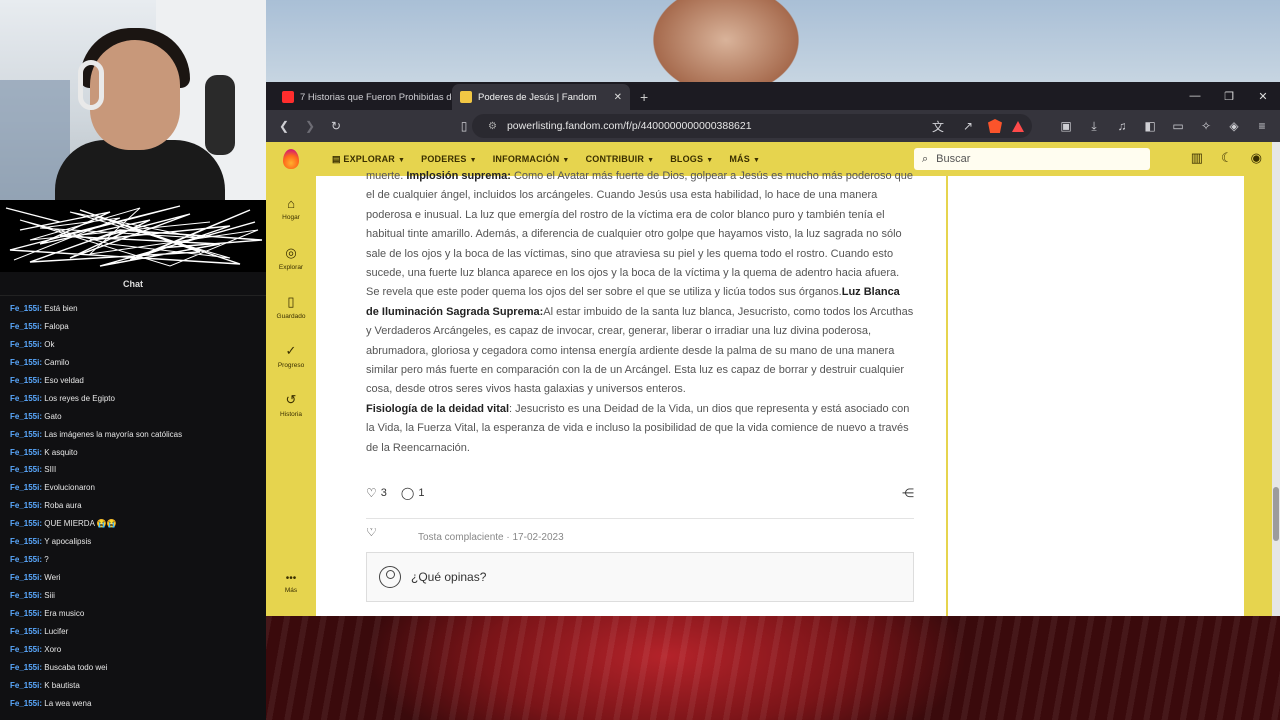  I want to click on nav-label: EXPLORAR, so click(369, 158).